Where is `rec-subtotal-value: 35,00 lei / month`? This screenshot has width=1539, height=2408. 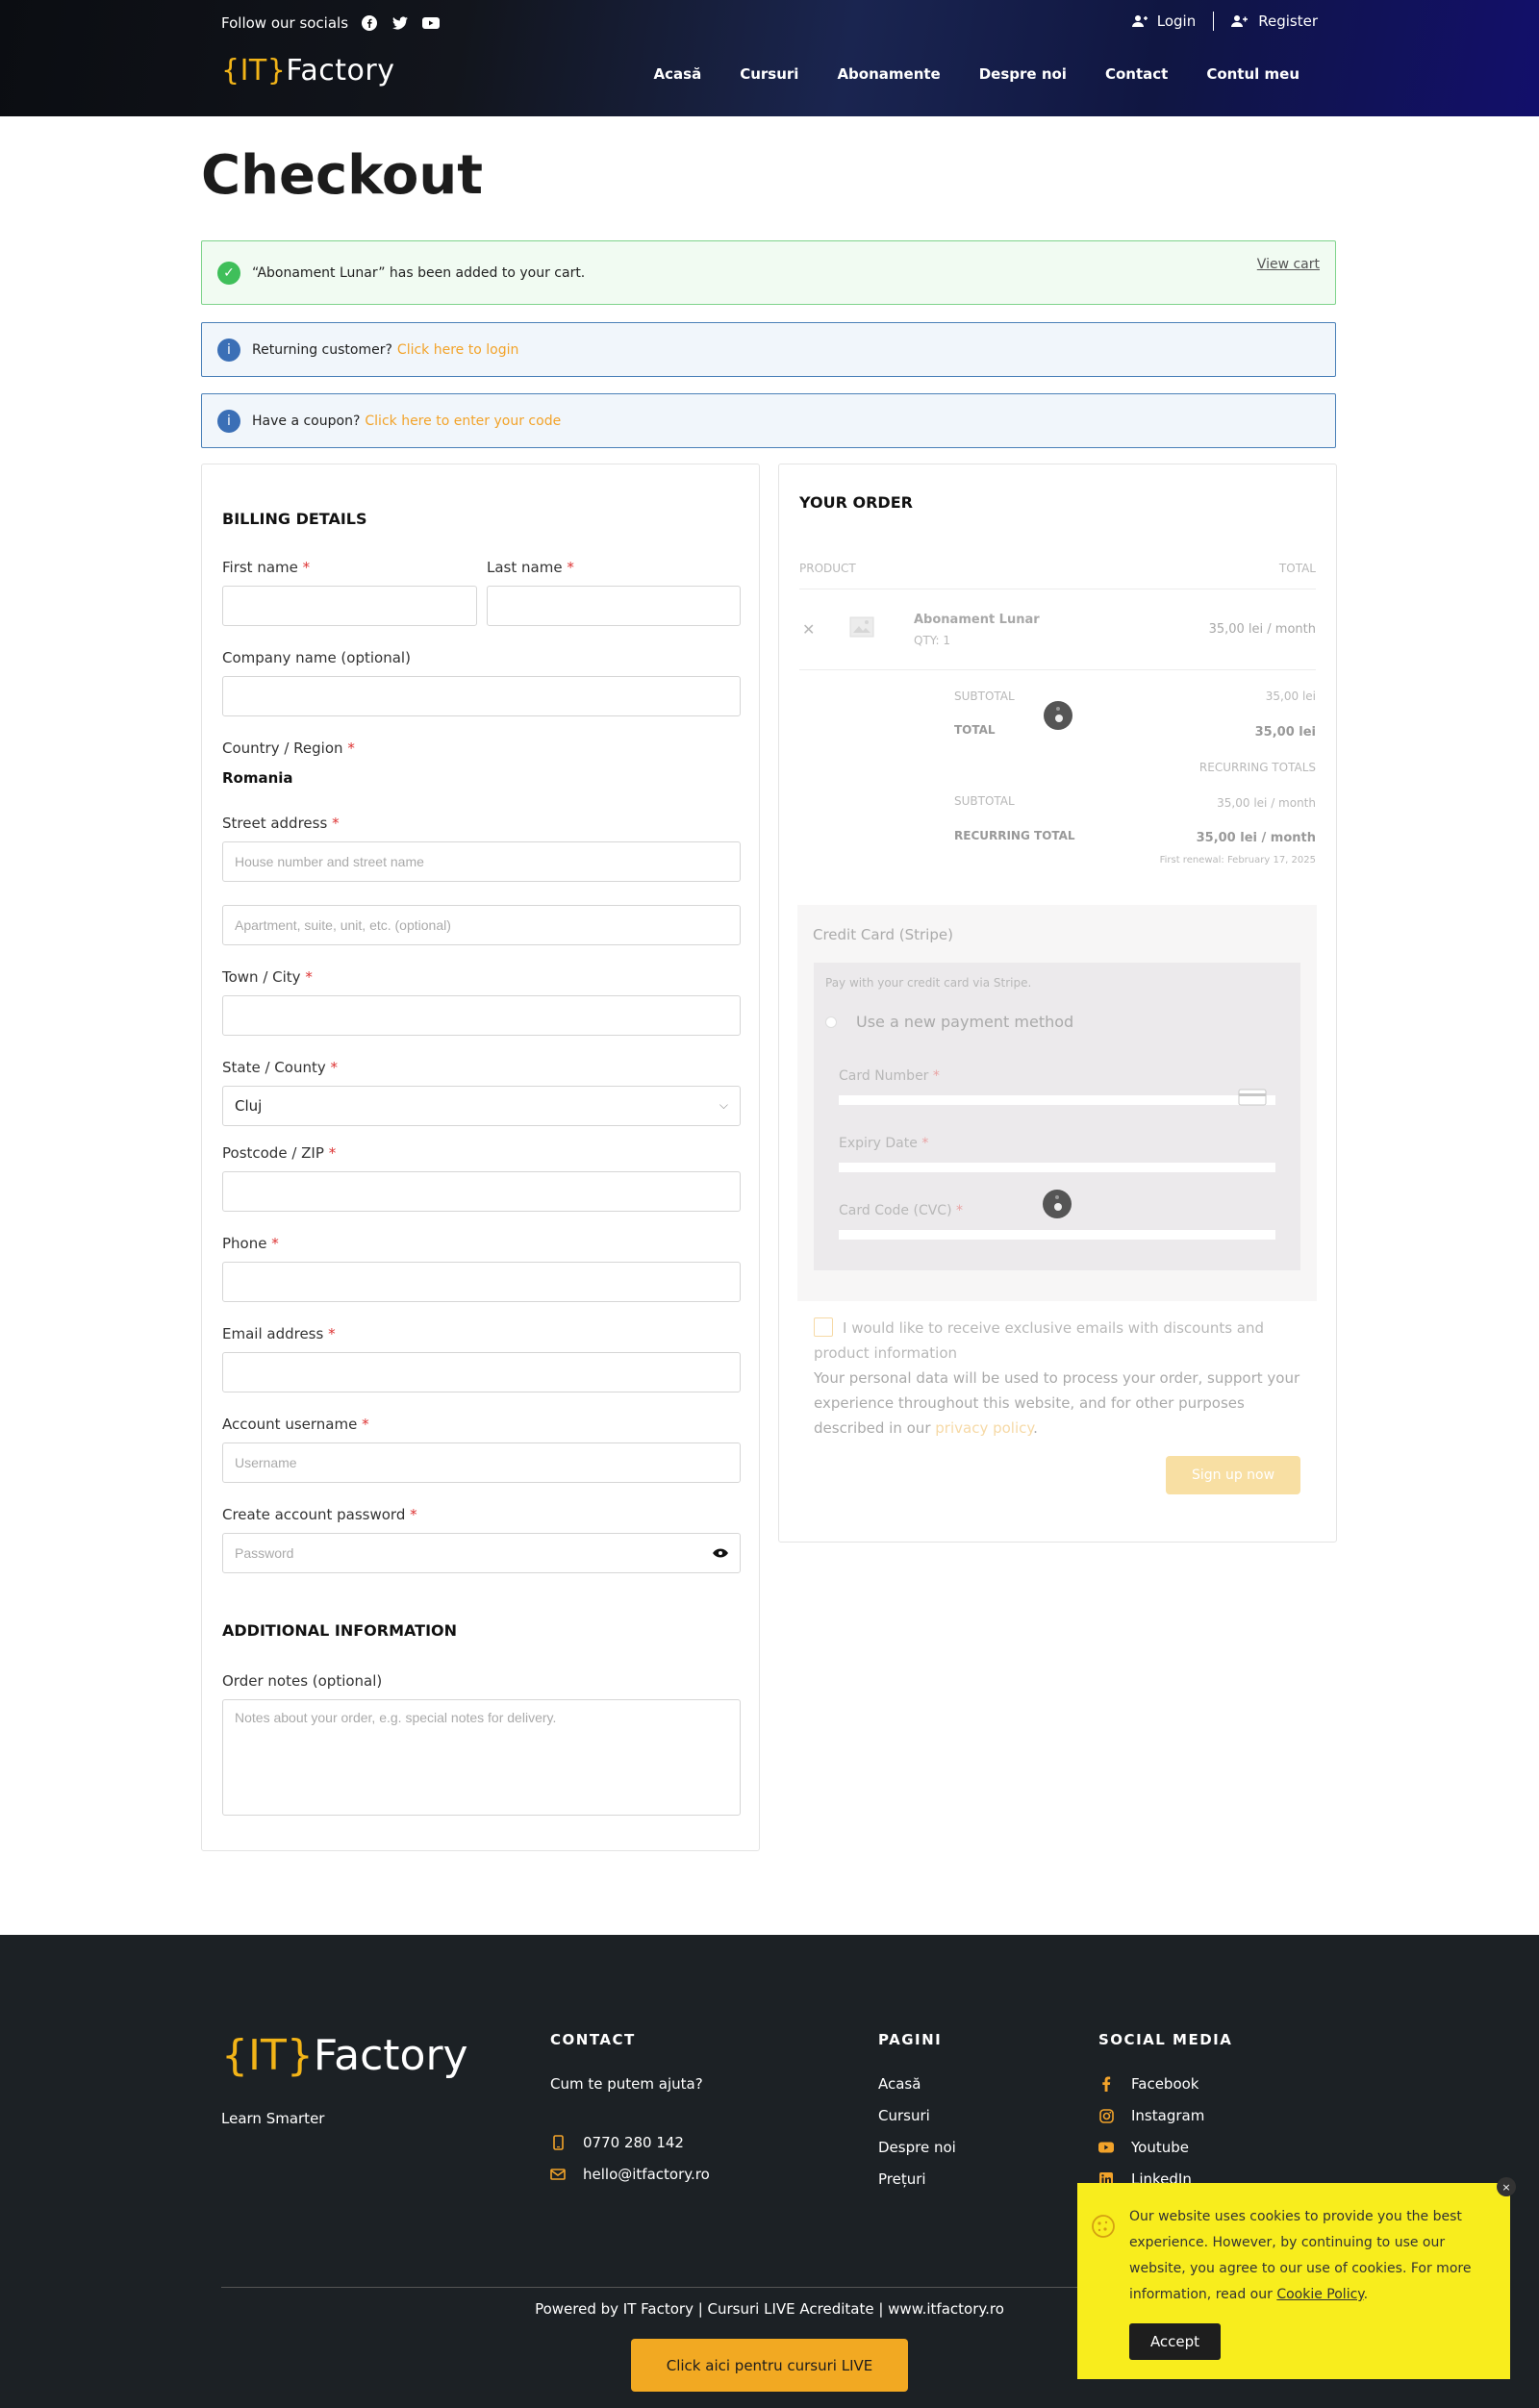
rec-subtotal-value: 35,00 lei / month is located at coordinates (1266, 803).